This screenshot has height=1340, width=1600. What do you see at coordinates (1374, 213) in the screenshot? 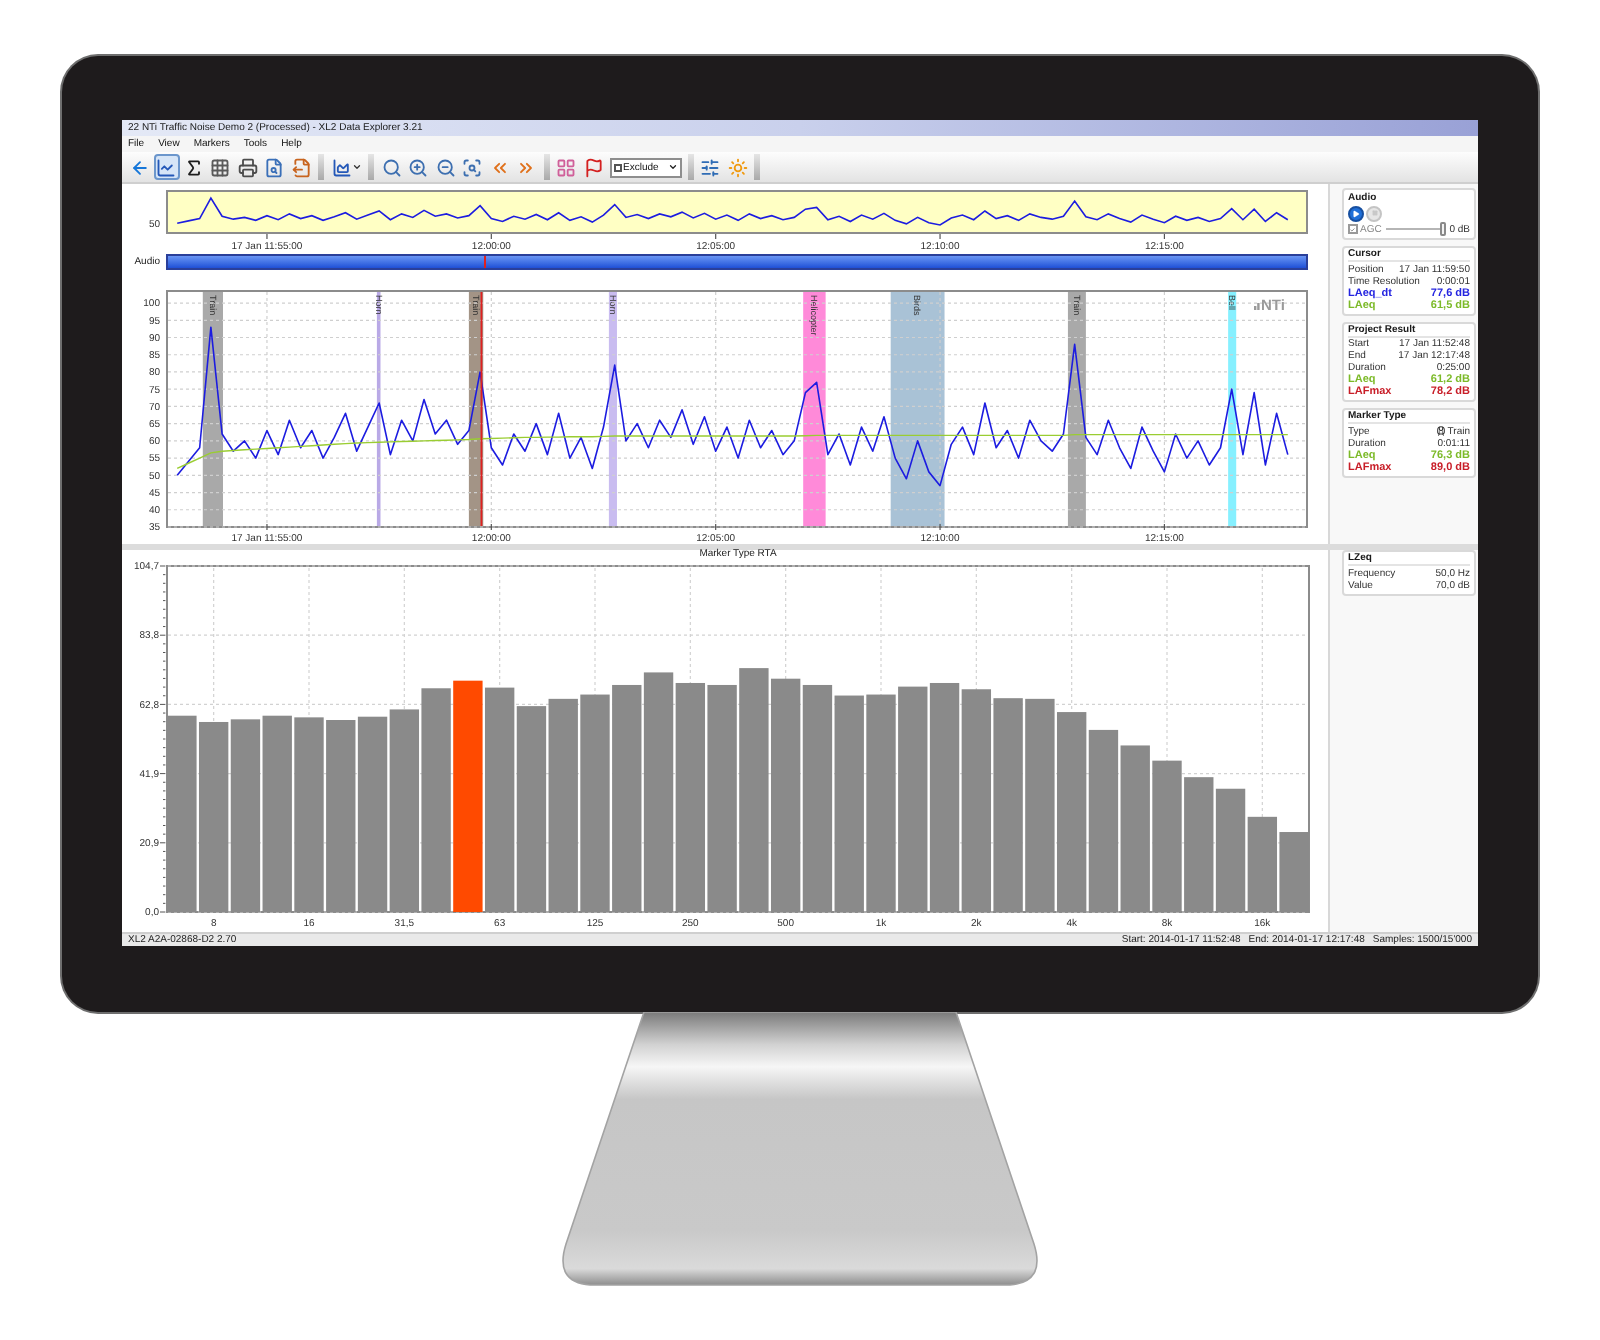
I see `stop-icon` at bounding box center [1374, 213].